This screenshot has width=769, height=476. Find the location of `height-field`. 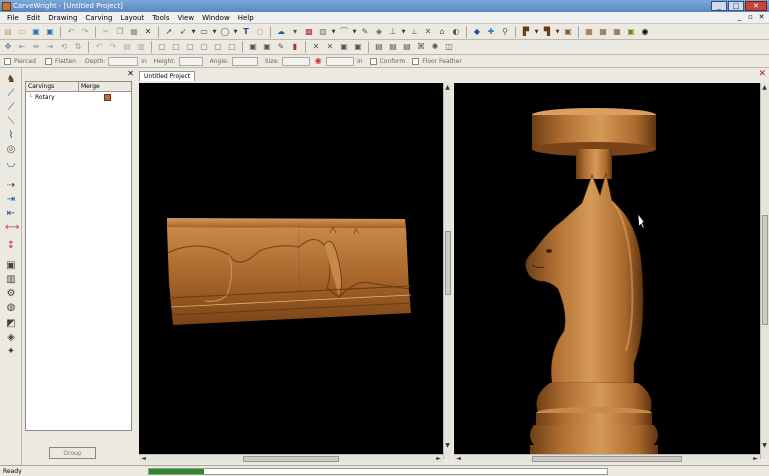

height-field is located at coordinates (190, 61).